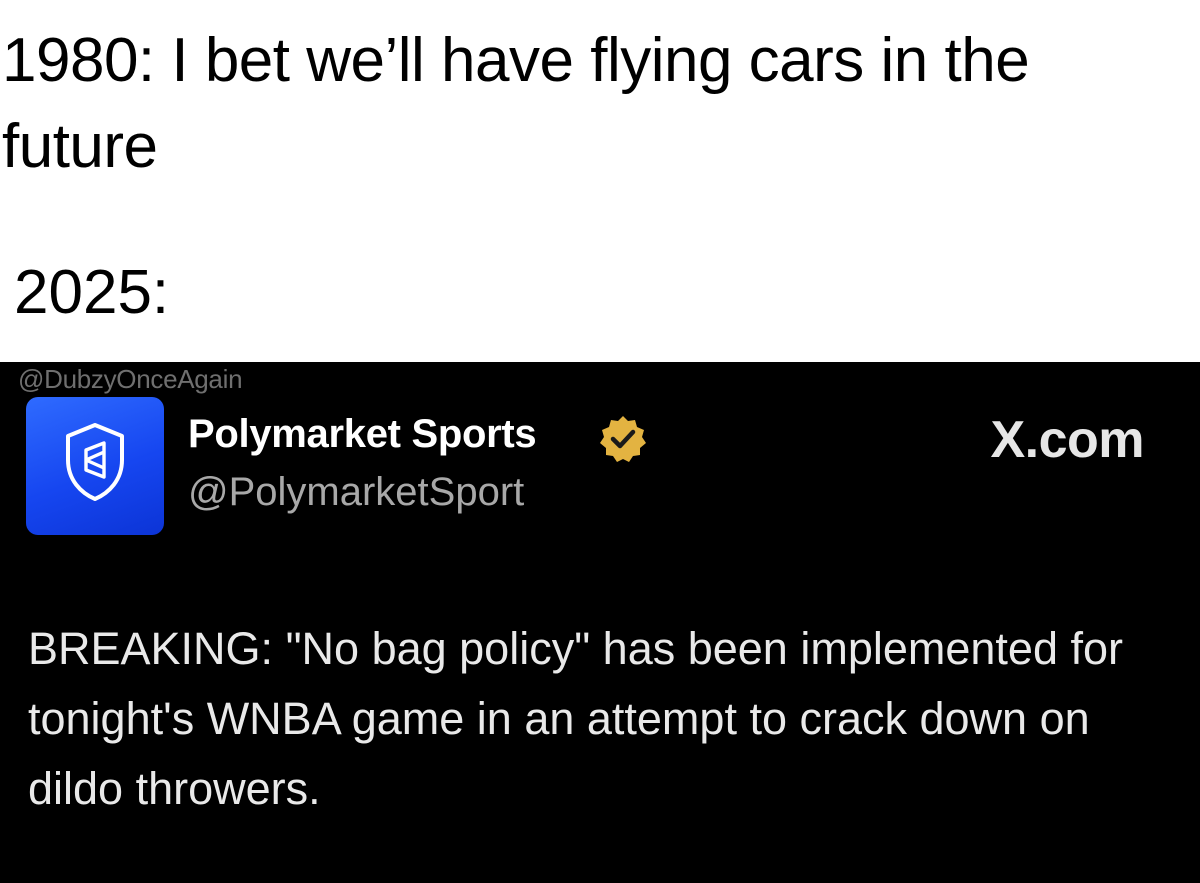 This screenshot has height=883, width=1200. I want to click on author-handle: @PolymarketSport, so click(356, 492).